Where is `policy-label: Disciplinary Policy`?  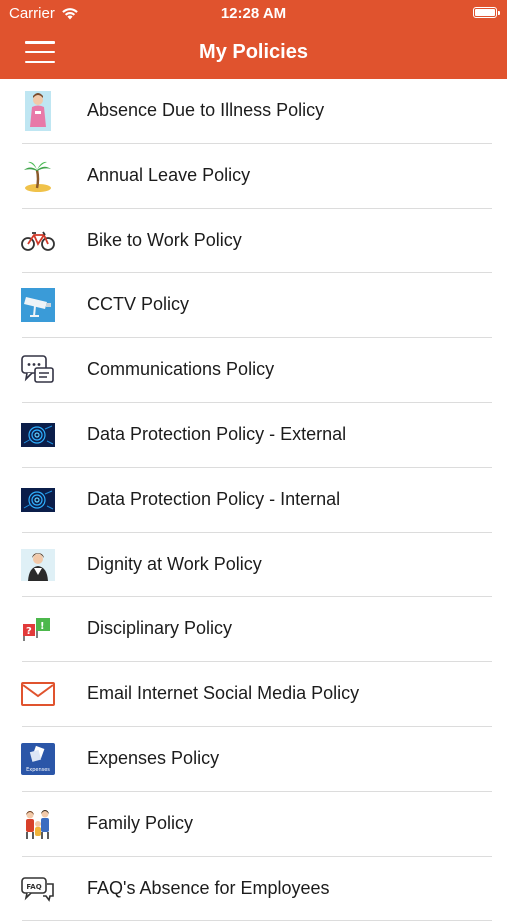
policy-label: Disciplinary Policy is located at coordinates (160, 628).